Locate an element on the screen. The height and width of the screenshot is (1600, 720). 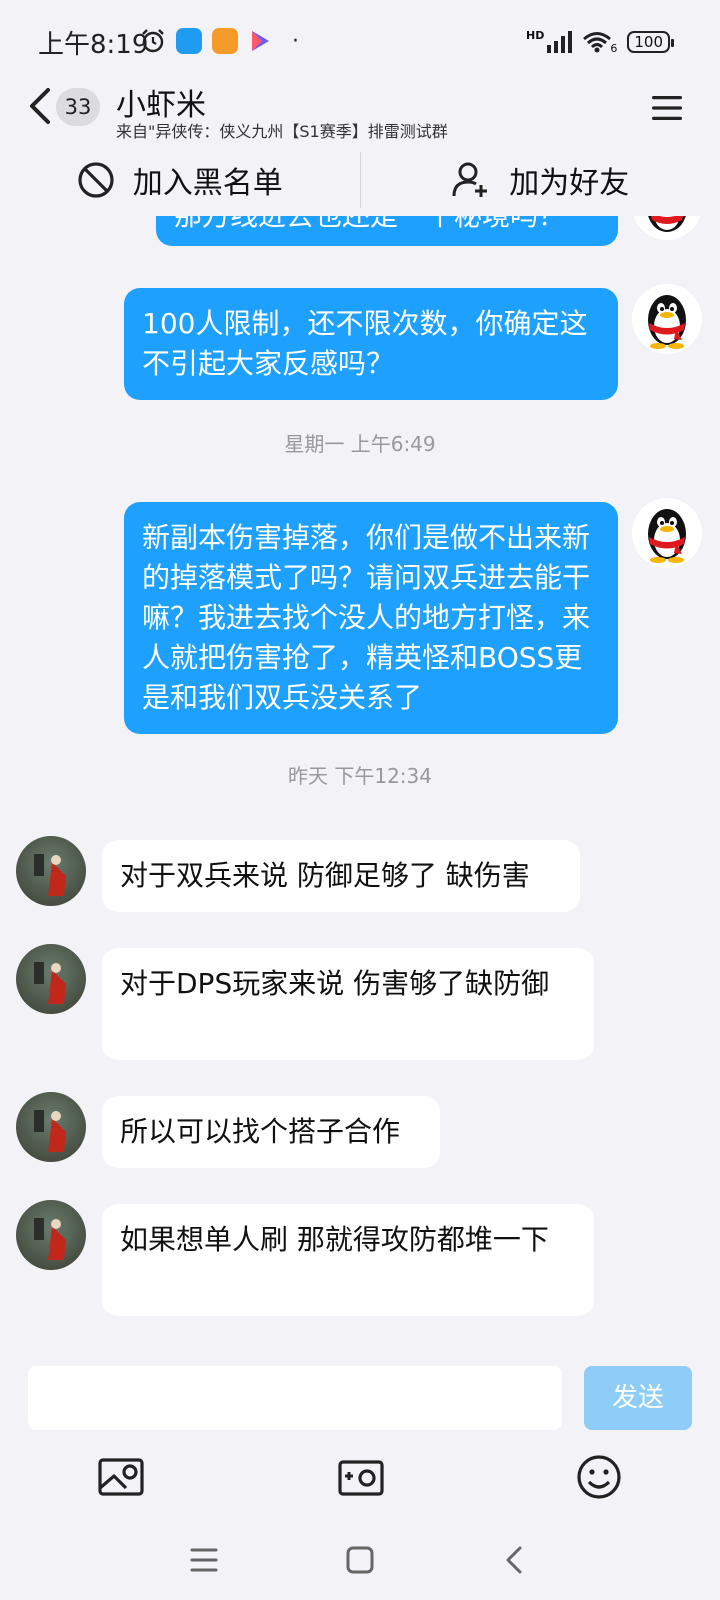
system-nav-bar is located at coordinates (360, 1560).